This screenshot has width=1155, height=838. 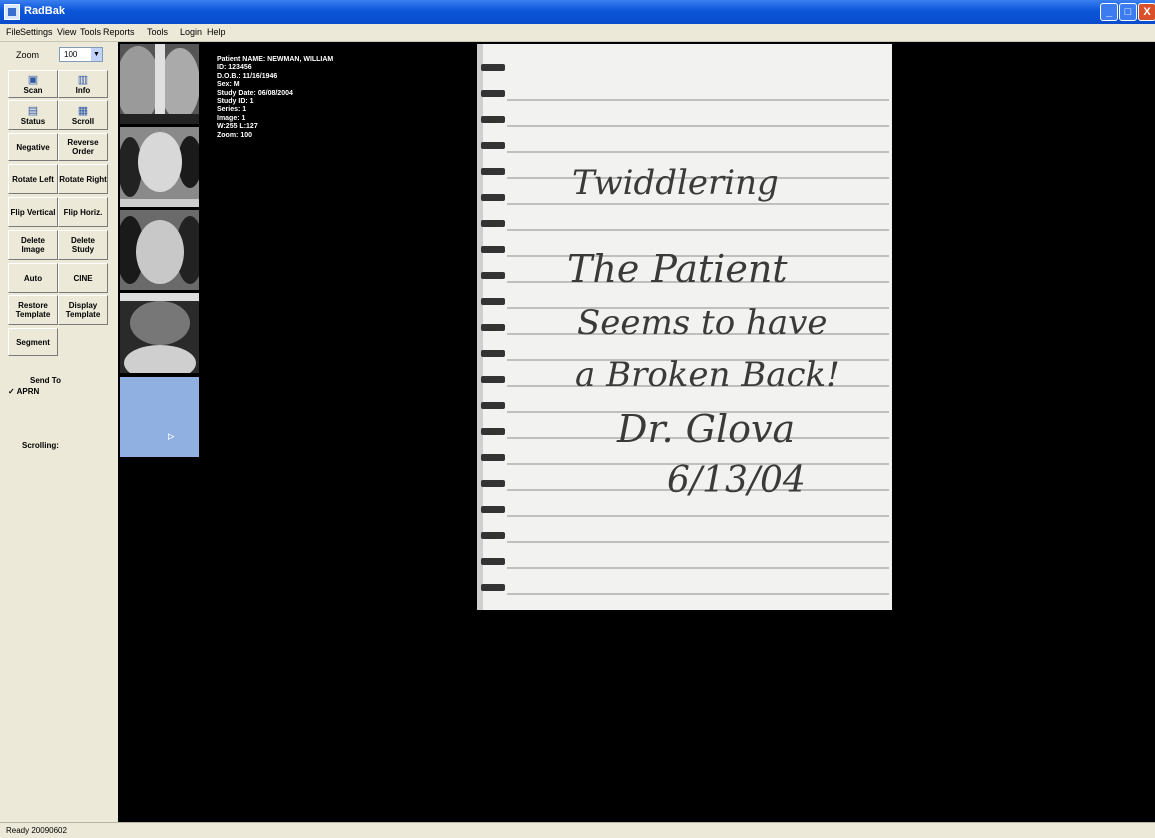 I want to click on zoom-select: 100 ▼, so click(x=81, y=54).